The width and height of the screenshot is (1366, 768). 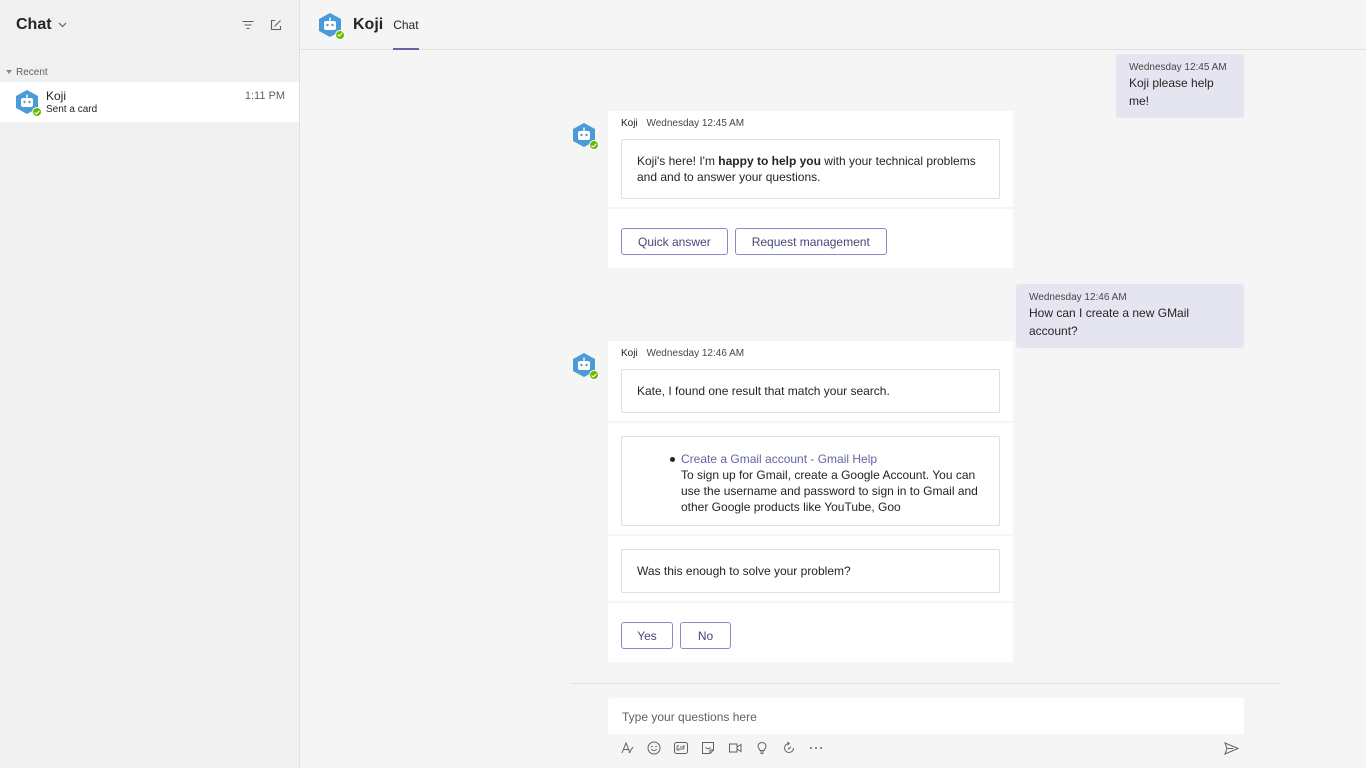 I want to click on request-management-button: Request management, so click(x=810, y=241).